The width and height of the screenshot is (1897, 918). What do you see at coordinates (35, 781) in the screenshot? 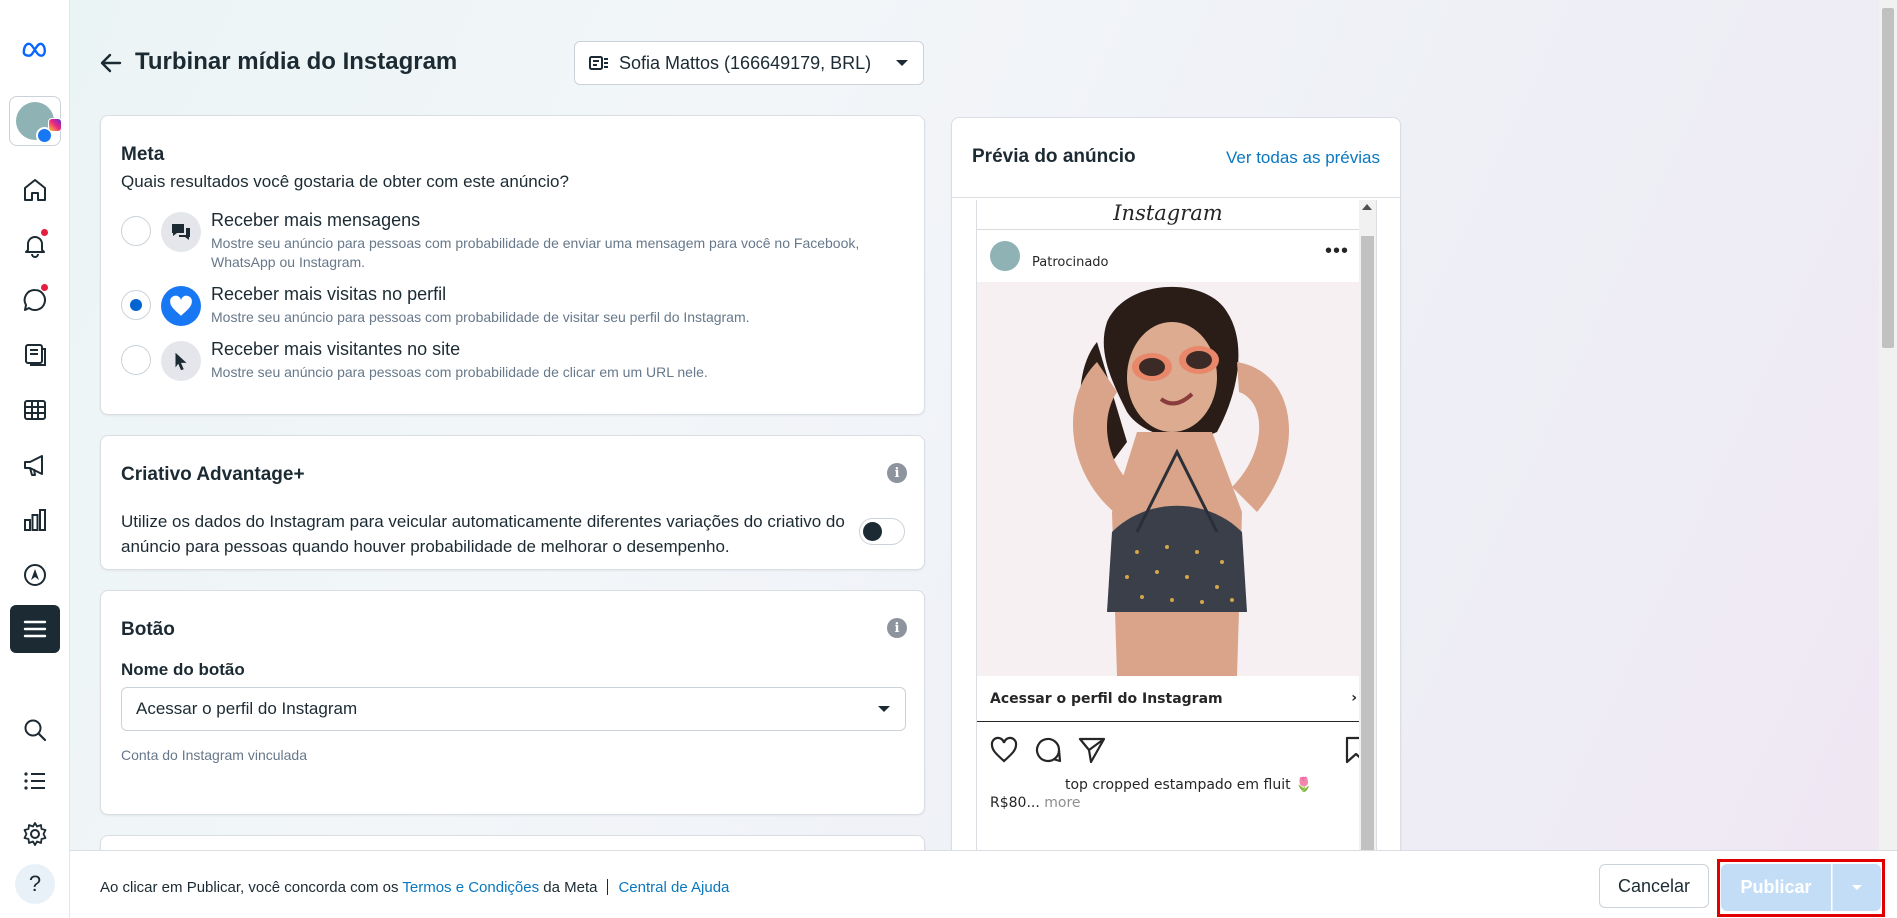
I see `list-icon` at bounding box center [35, 781].